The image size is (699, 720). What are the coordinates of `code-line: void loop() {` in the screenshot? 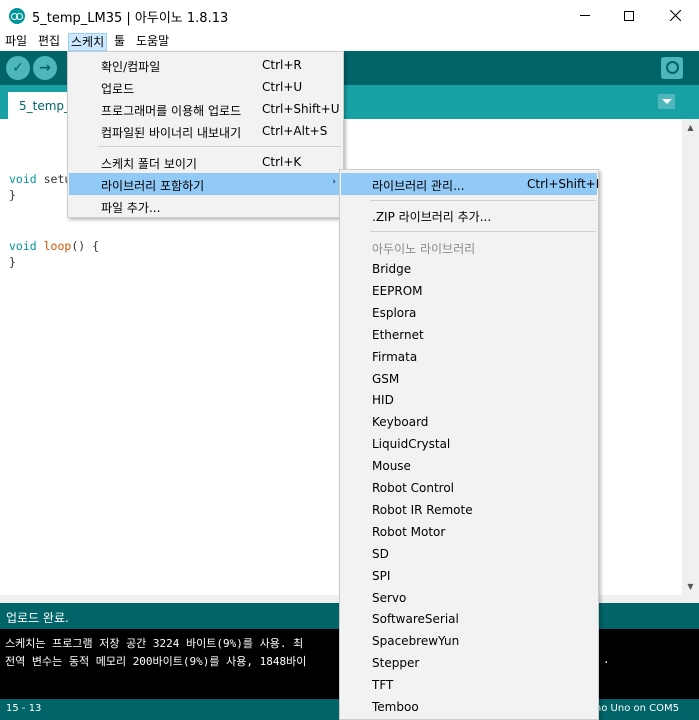 It's located at (54, 246).